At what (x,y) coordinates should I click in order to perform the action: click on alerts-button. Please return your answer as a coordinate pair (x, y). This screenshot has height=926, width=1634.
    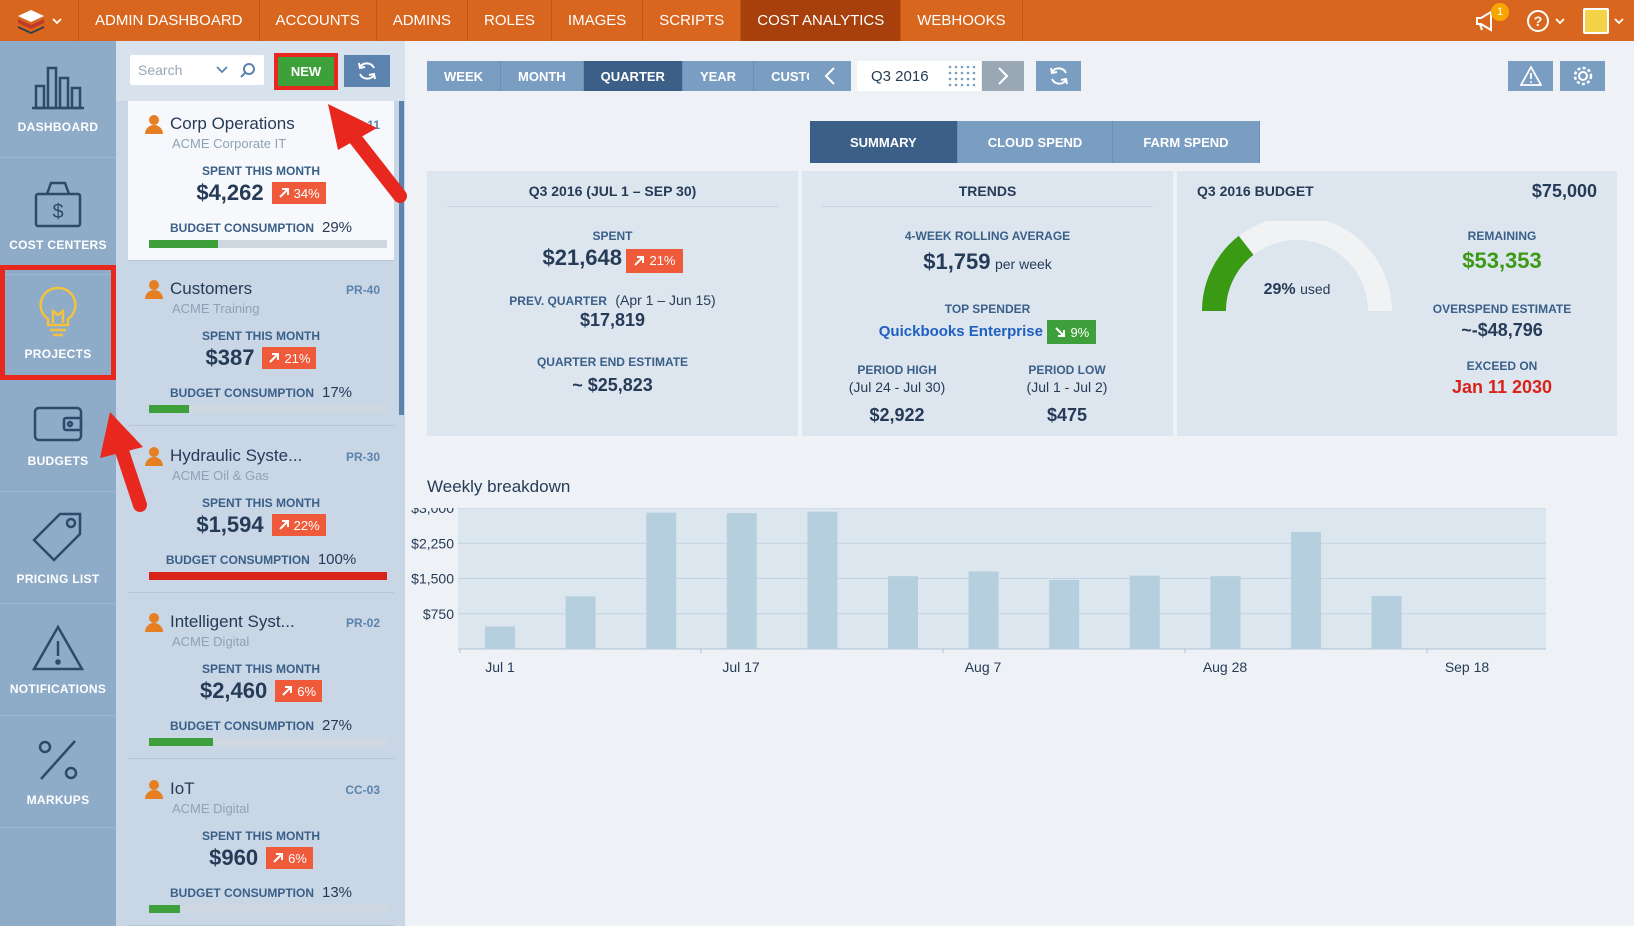
    Looking at the image, I should click on (1530, 76).